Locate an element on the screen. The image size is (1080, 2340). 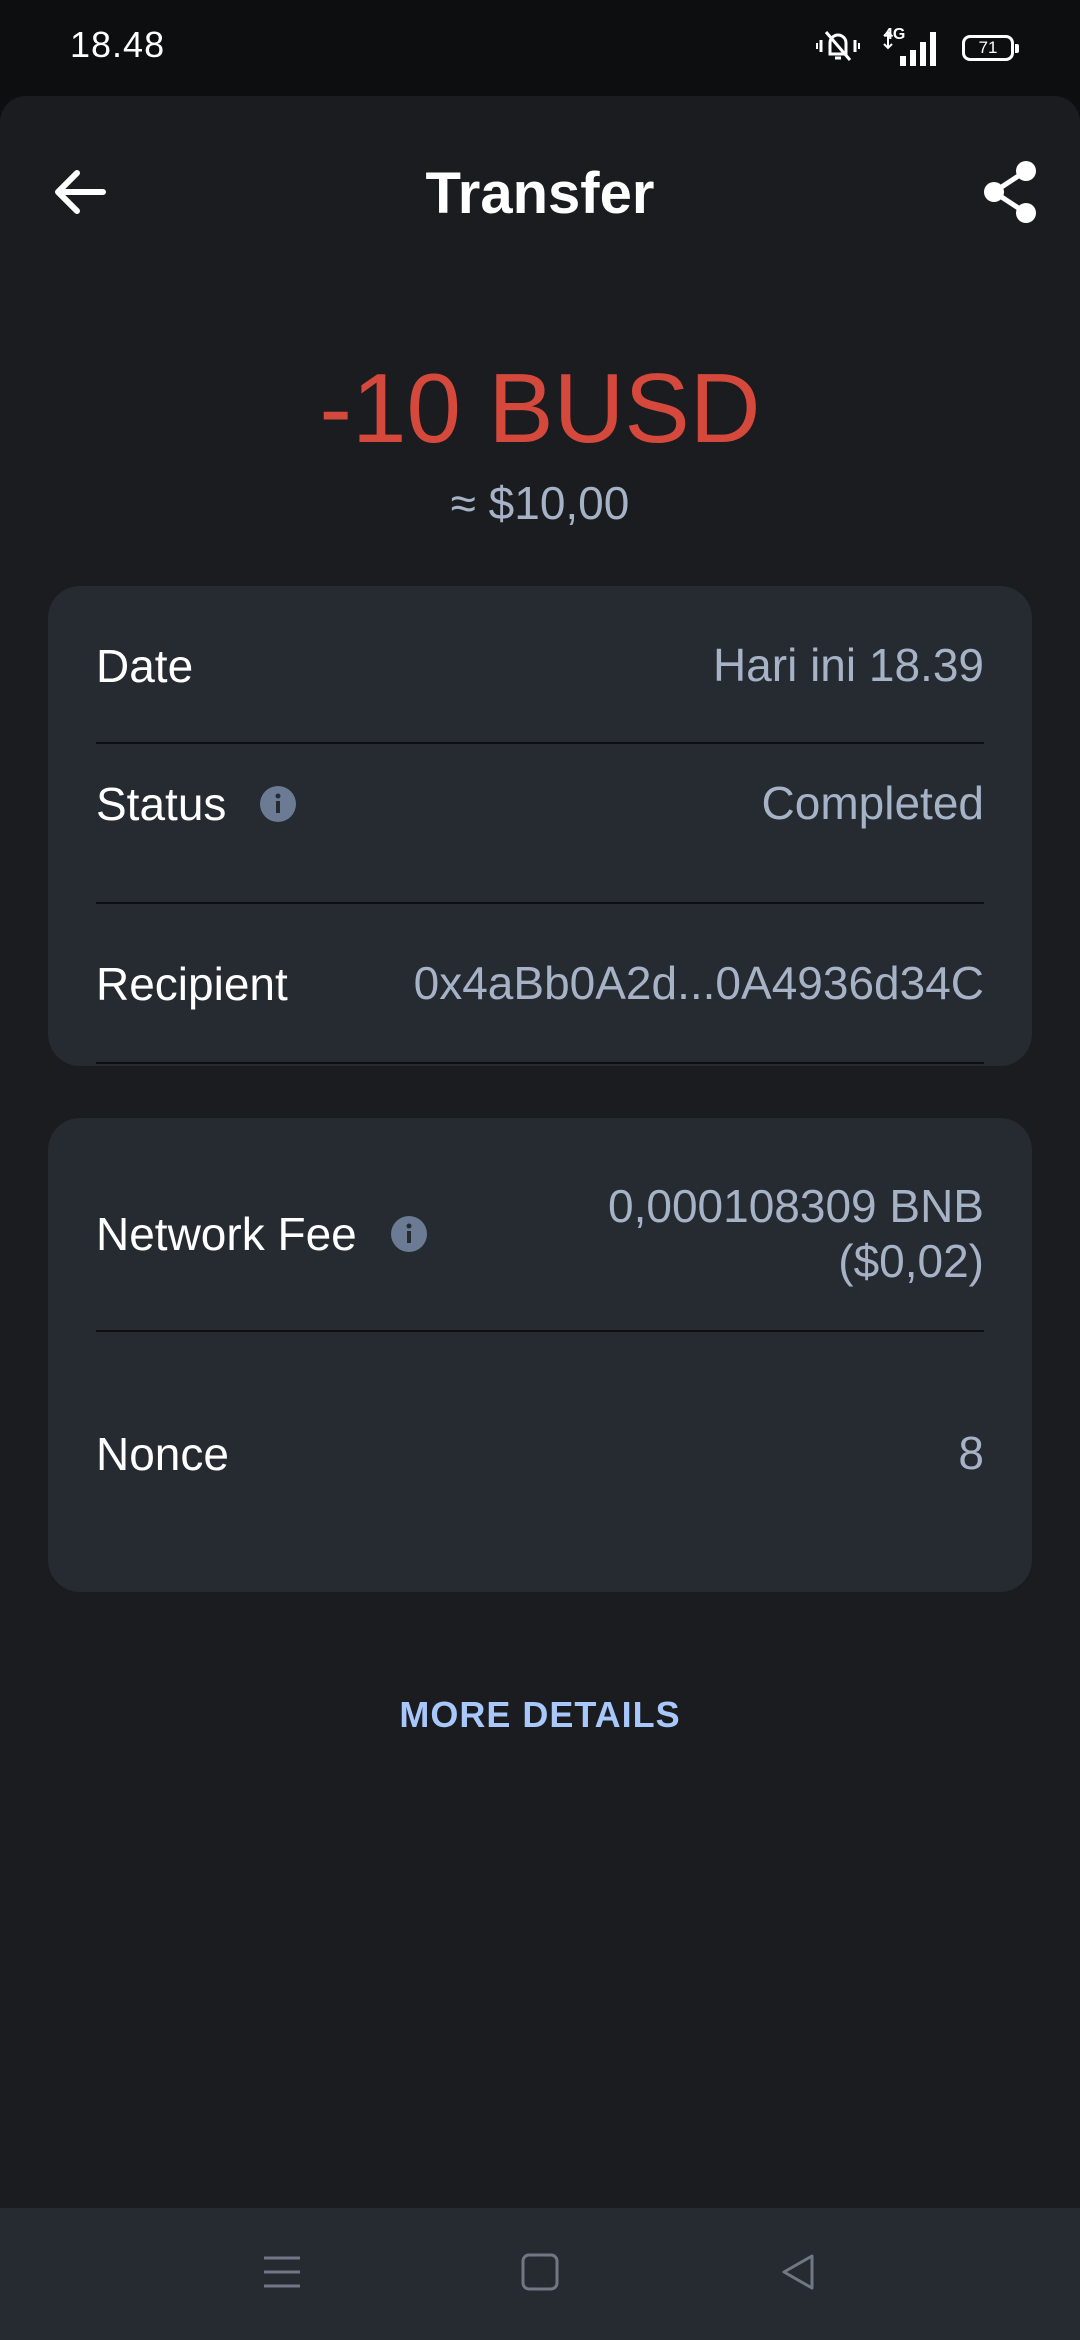
nonce-row: Nonce 8 is located at coordinates (540, 1454).